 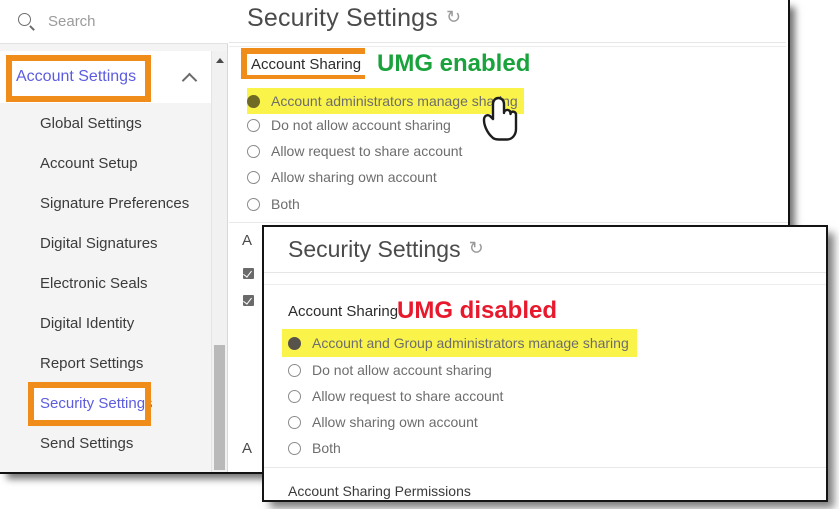 What do you see at coordinates (477, 310) in the screenshot?
I see `annotation-umg-disabled: UMG disabled` at bounding box center [477, 310].